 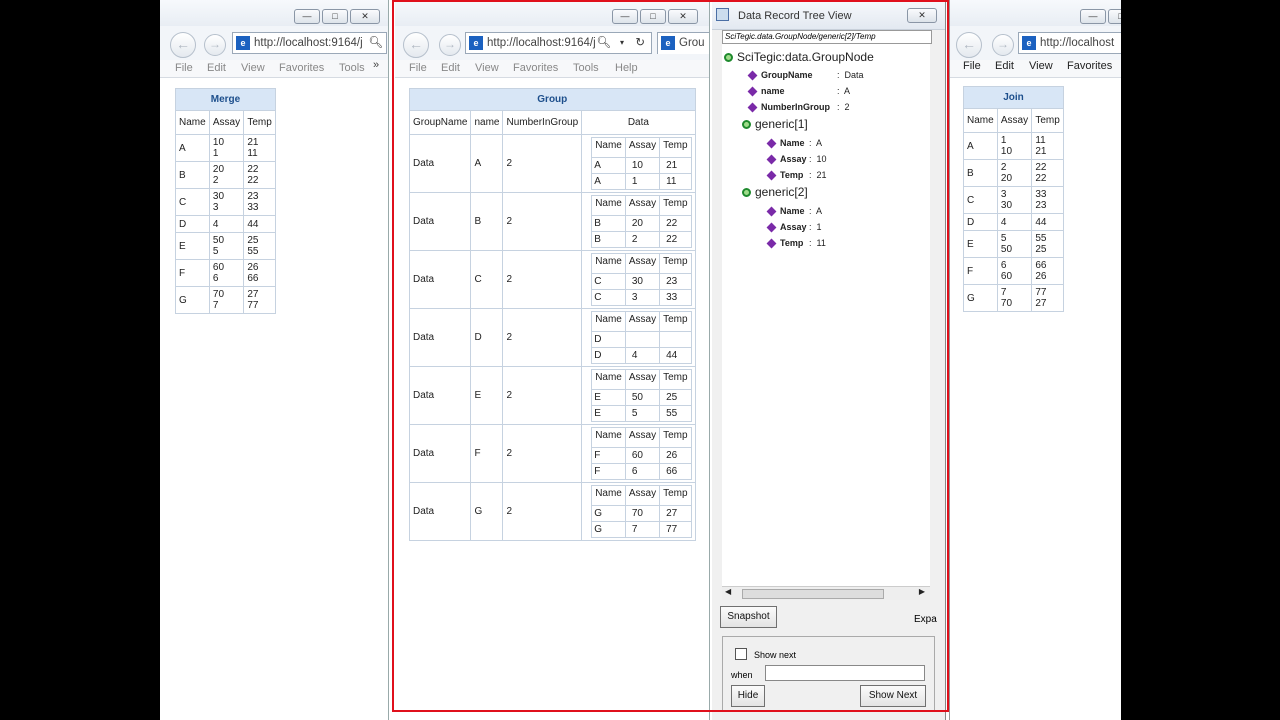 I want to click on browser-tab: e Grou, so click(x=683, y=43).